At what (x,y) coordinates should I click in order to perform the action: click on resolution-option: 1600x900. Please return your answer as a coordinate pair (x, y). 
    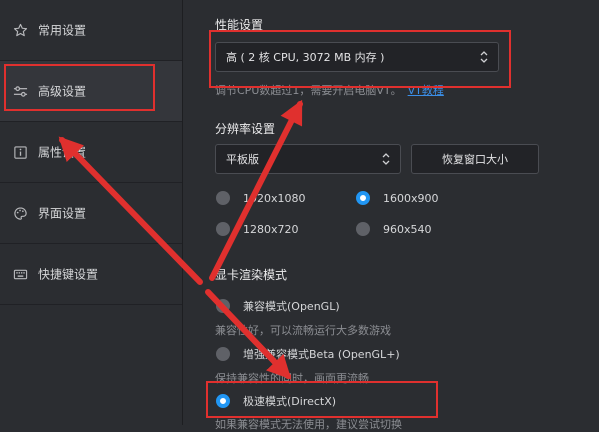
    Looking at the image, I should click on (397, 198).